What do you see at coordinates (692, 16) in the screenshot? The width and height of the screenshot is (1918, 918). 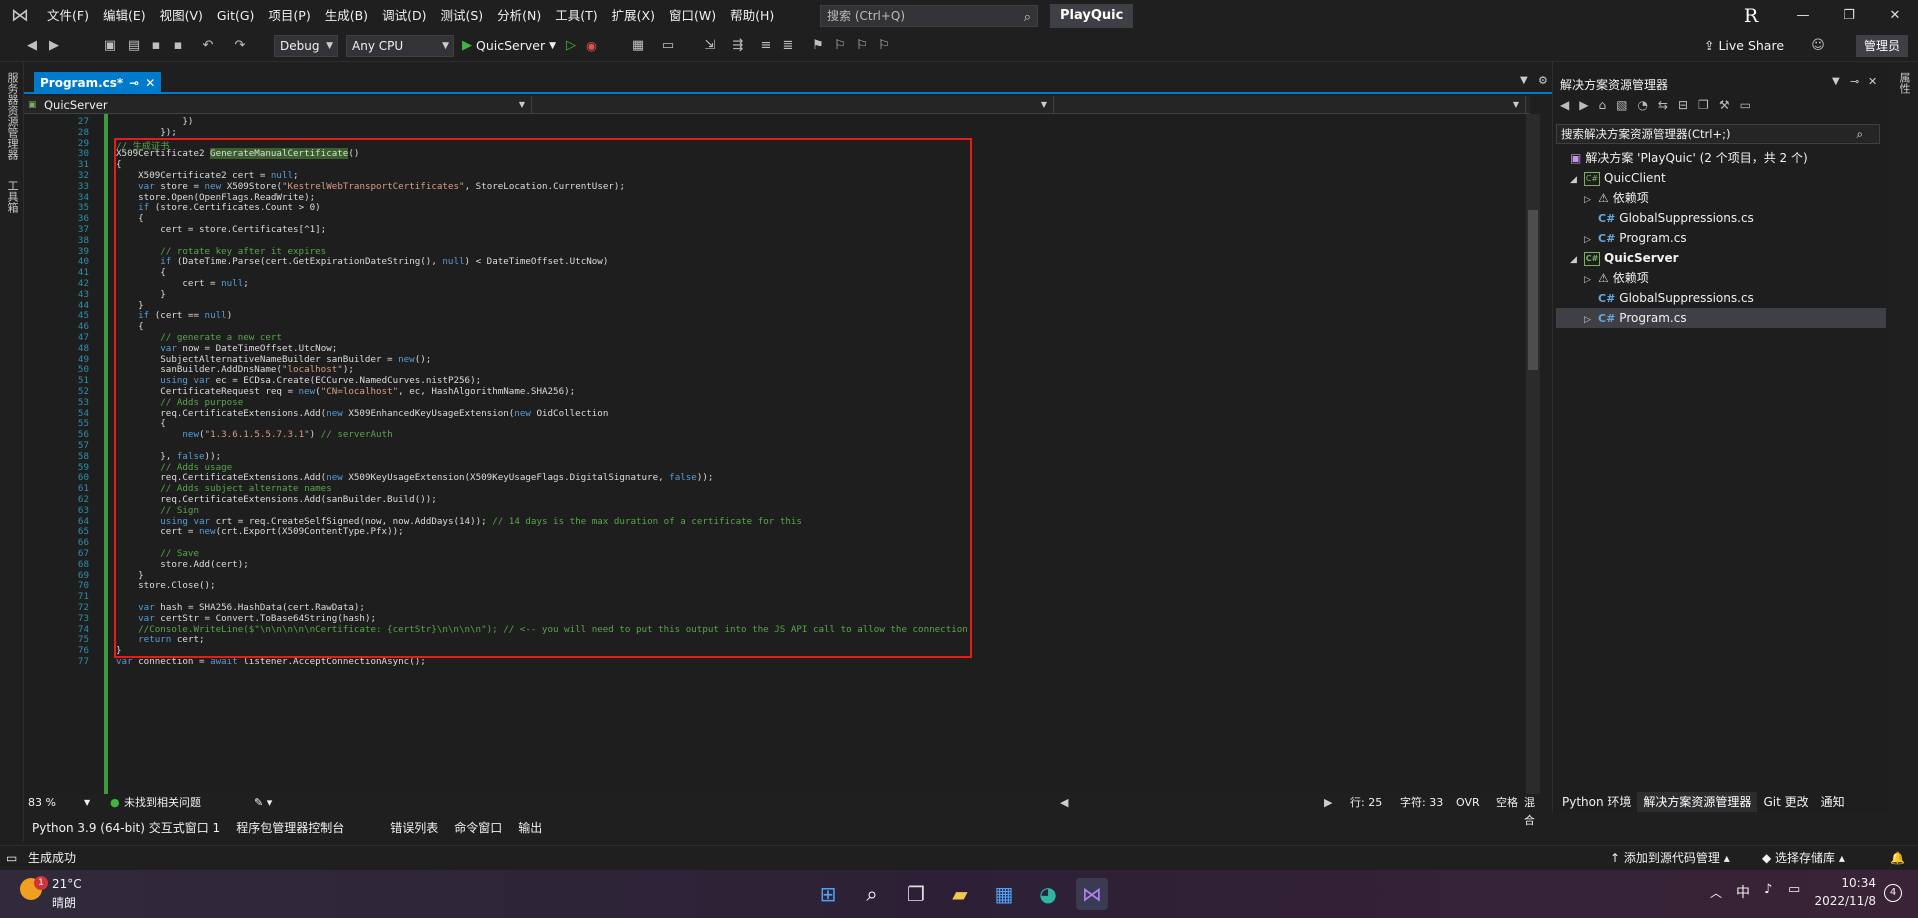 I see `menu-window: 窗口(W)` at bounding box center [692, 16].